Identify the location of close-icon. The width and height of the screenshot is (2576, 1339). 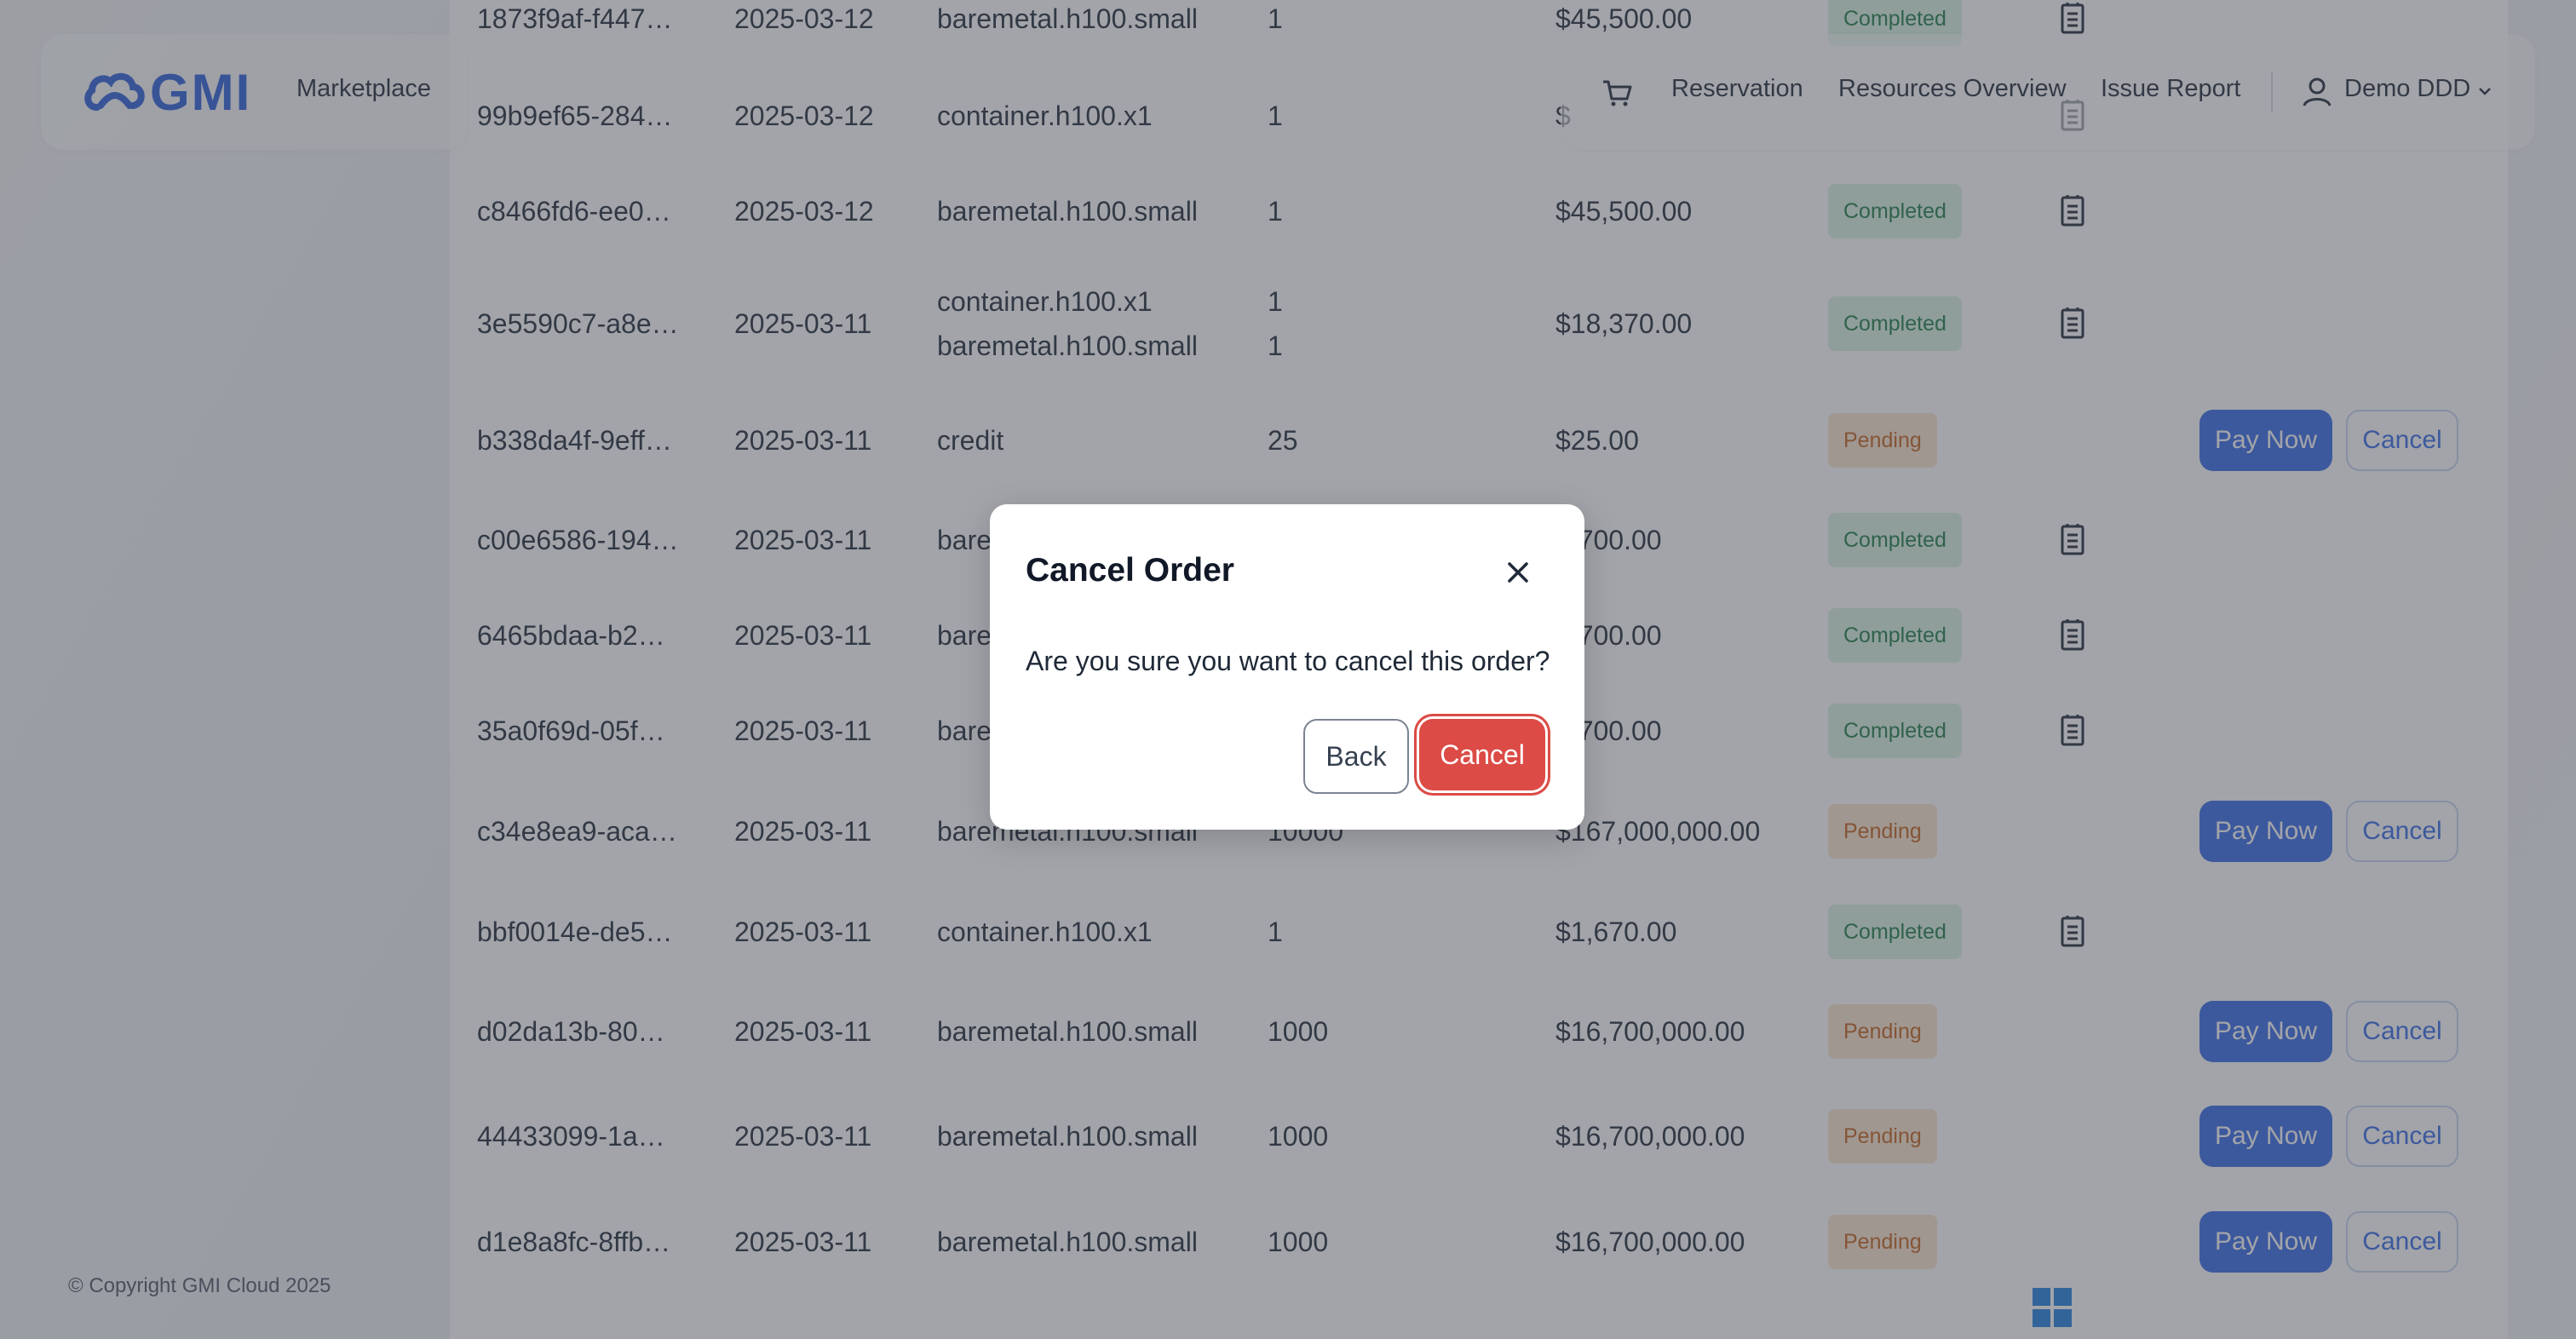
(1518, 572).